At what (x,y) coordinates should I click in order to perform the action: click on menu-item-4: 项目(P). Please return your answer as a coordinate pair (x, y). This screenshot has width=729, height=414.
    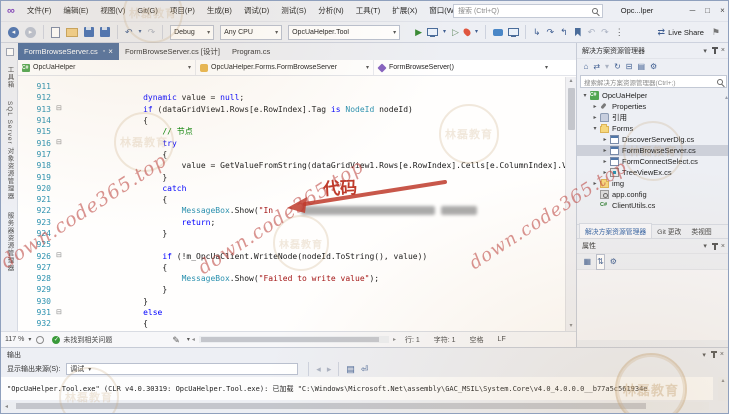
    Looking at the image, I should click on (182, 11).